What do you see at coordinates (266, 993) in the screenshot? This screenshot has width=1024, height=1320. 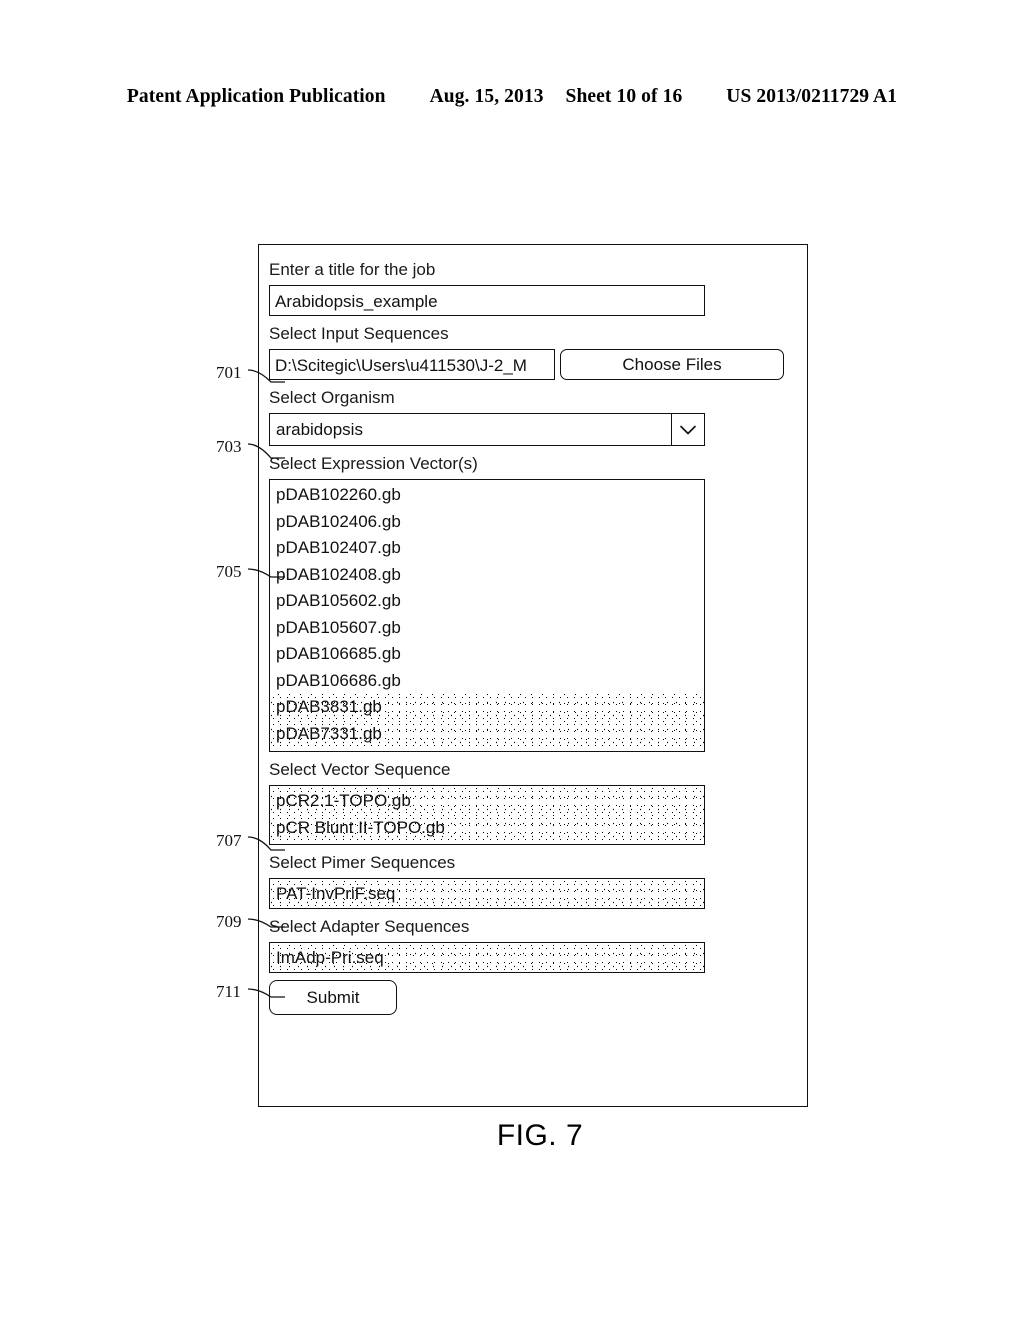 I see `callout-711-leader` at bounding box center [266, 993].